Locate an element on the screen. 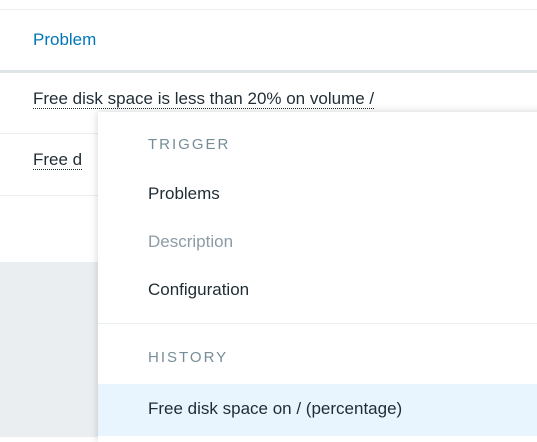 This screenshot has height=442, width=537. history-section-header: HISTORY is located at coordinates (188, 357).